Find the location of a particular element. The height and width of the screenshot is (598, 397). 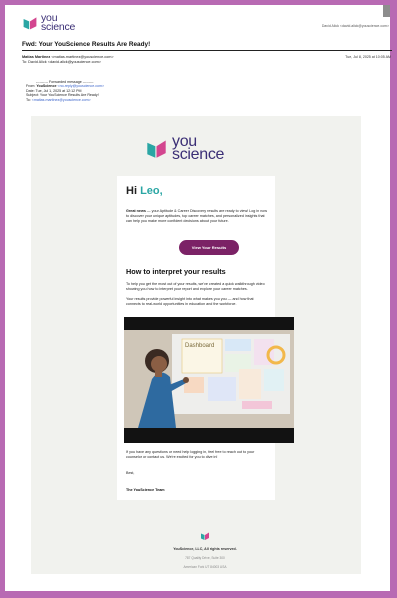

forward-to: To: <matias.martinez@youscience.com> is located at coordinates (65, 100).